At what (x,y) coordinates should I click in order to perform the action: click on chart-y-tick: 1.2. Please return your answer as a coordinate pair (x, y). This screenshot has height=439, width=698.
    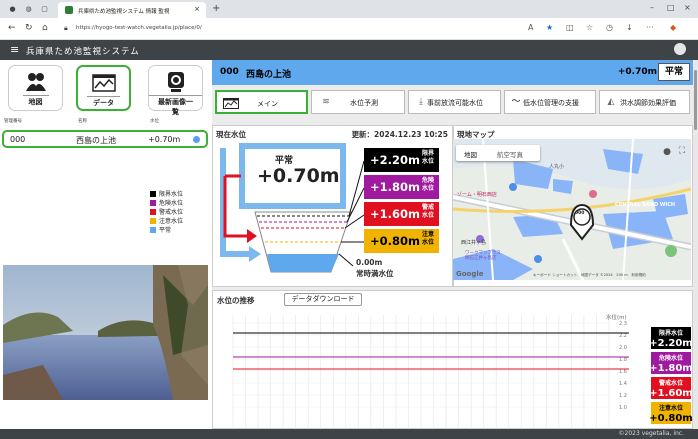
    Looking at the image, I should click on (623, 396).